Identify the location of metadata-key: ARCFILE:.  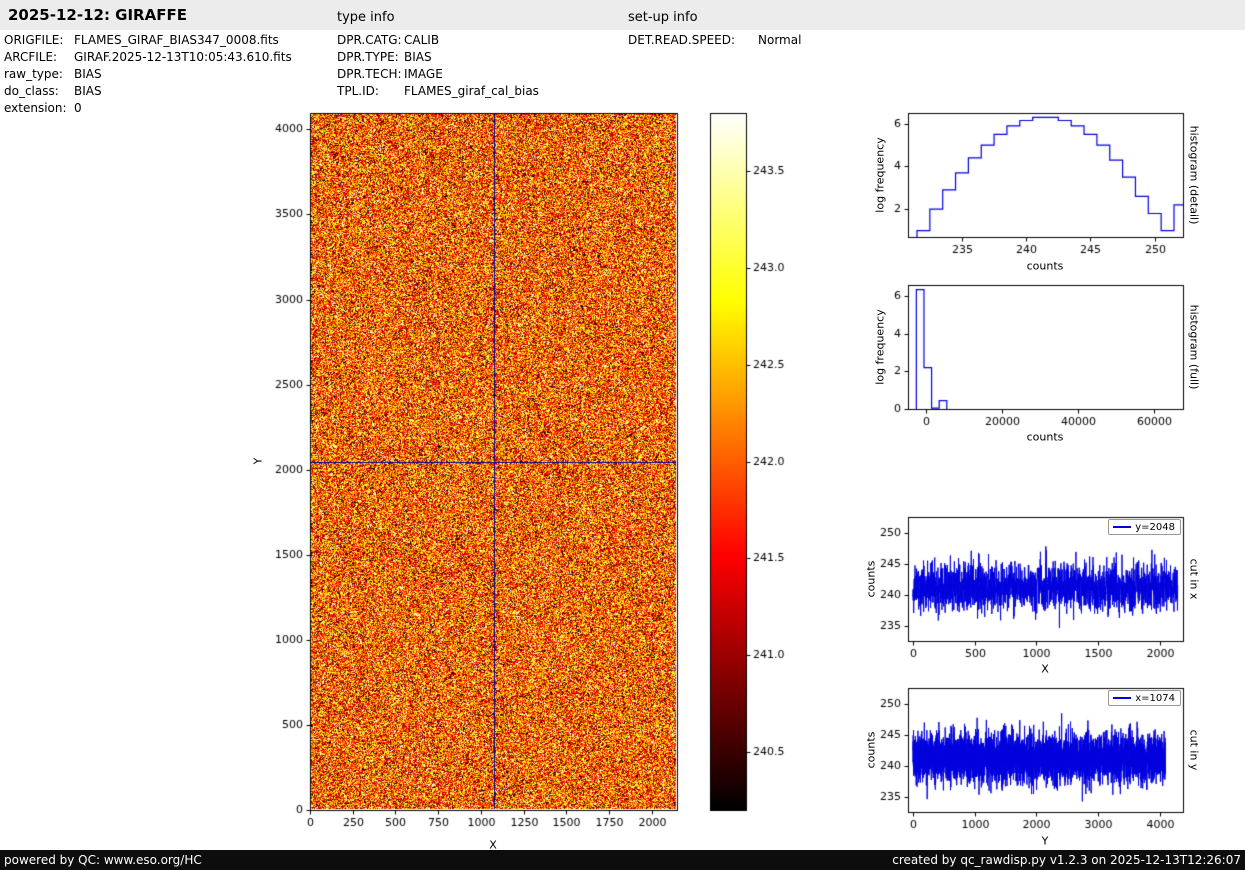
(31, 57).